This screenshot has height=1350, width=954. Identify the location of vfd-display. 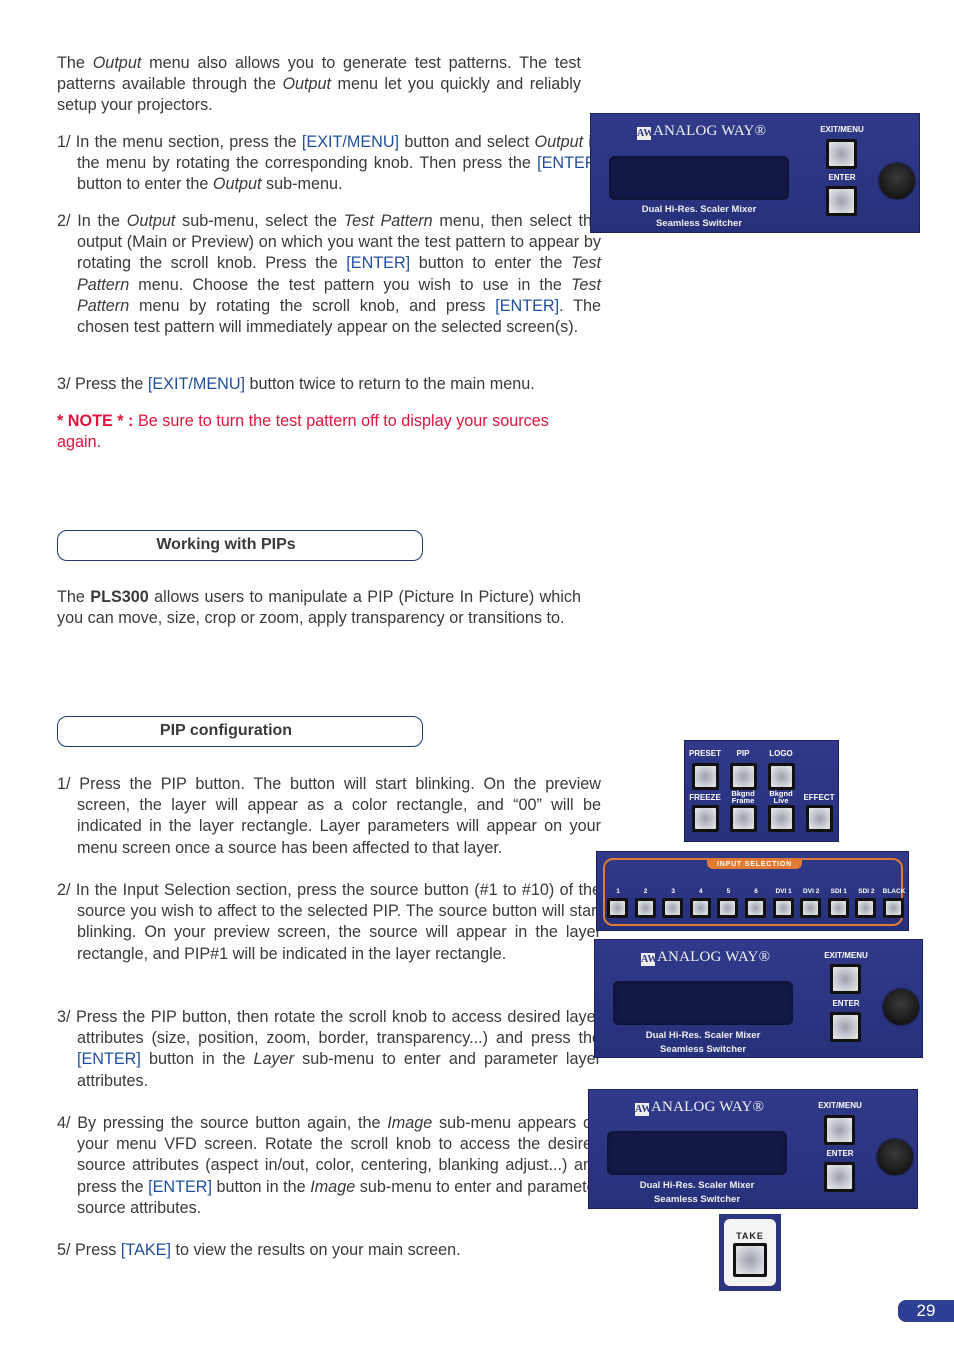
(703, 1003).